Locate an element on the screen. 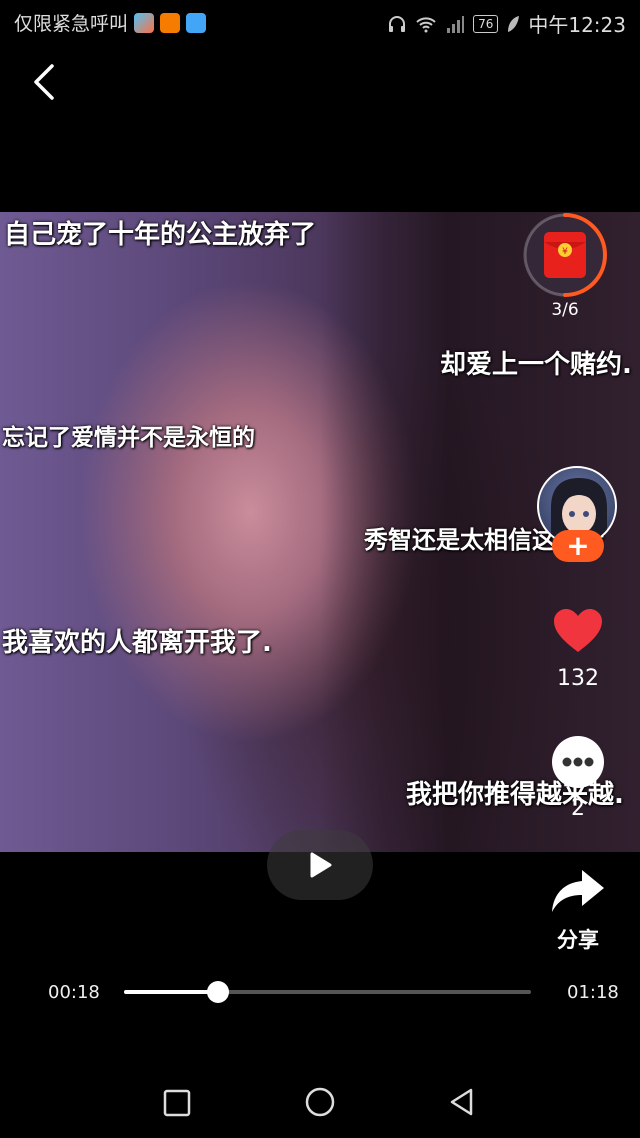 This screenshot has width=640, height=1138. triangle-back-icon is located at coordinates (461, 1102).